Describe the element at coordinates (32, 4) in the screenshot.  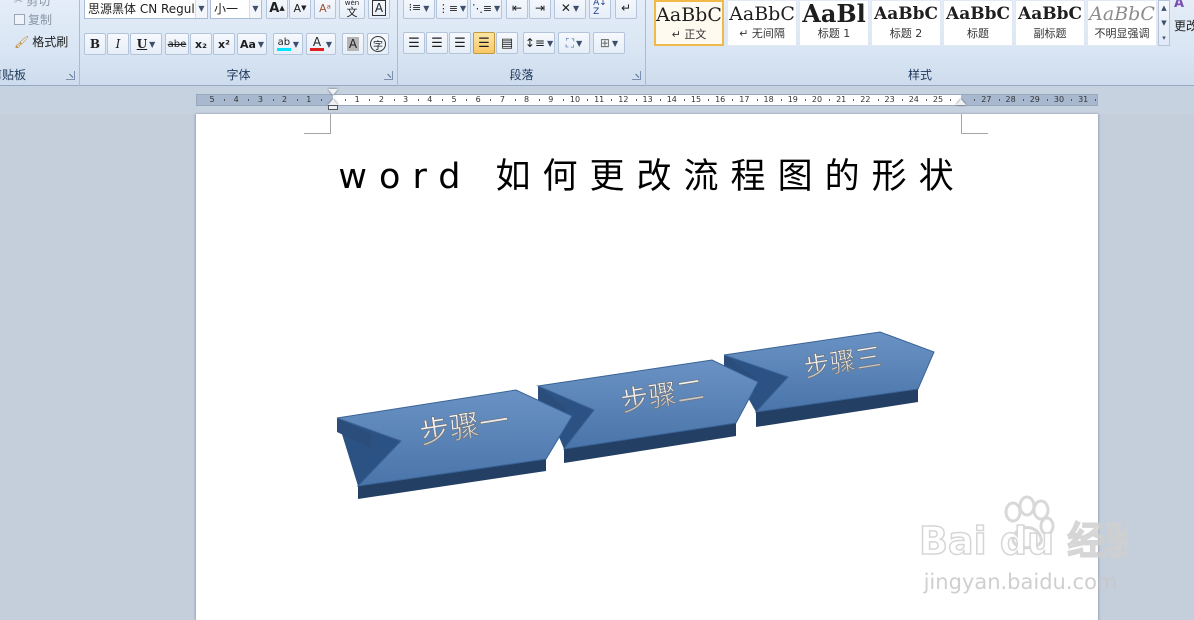
I see `cut-button: ✂ 剪切` at that location.